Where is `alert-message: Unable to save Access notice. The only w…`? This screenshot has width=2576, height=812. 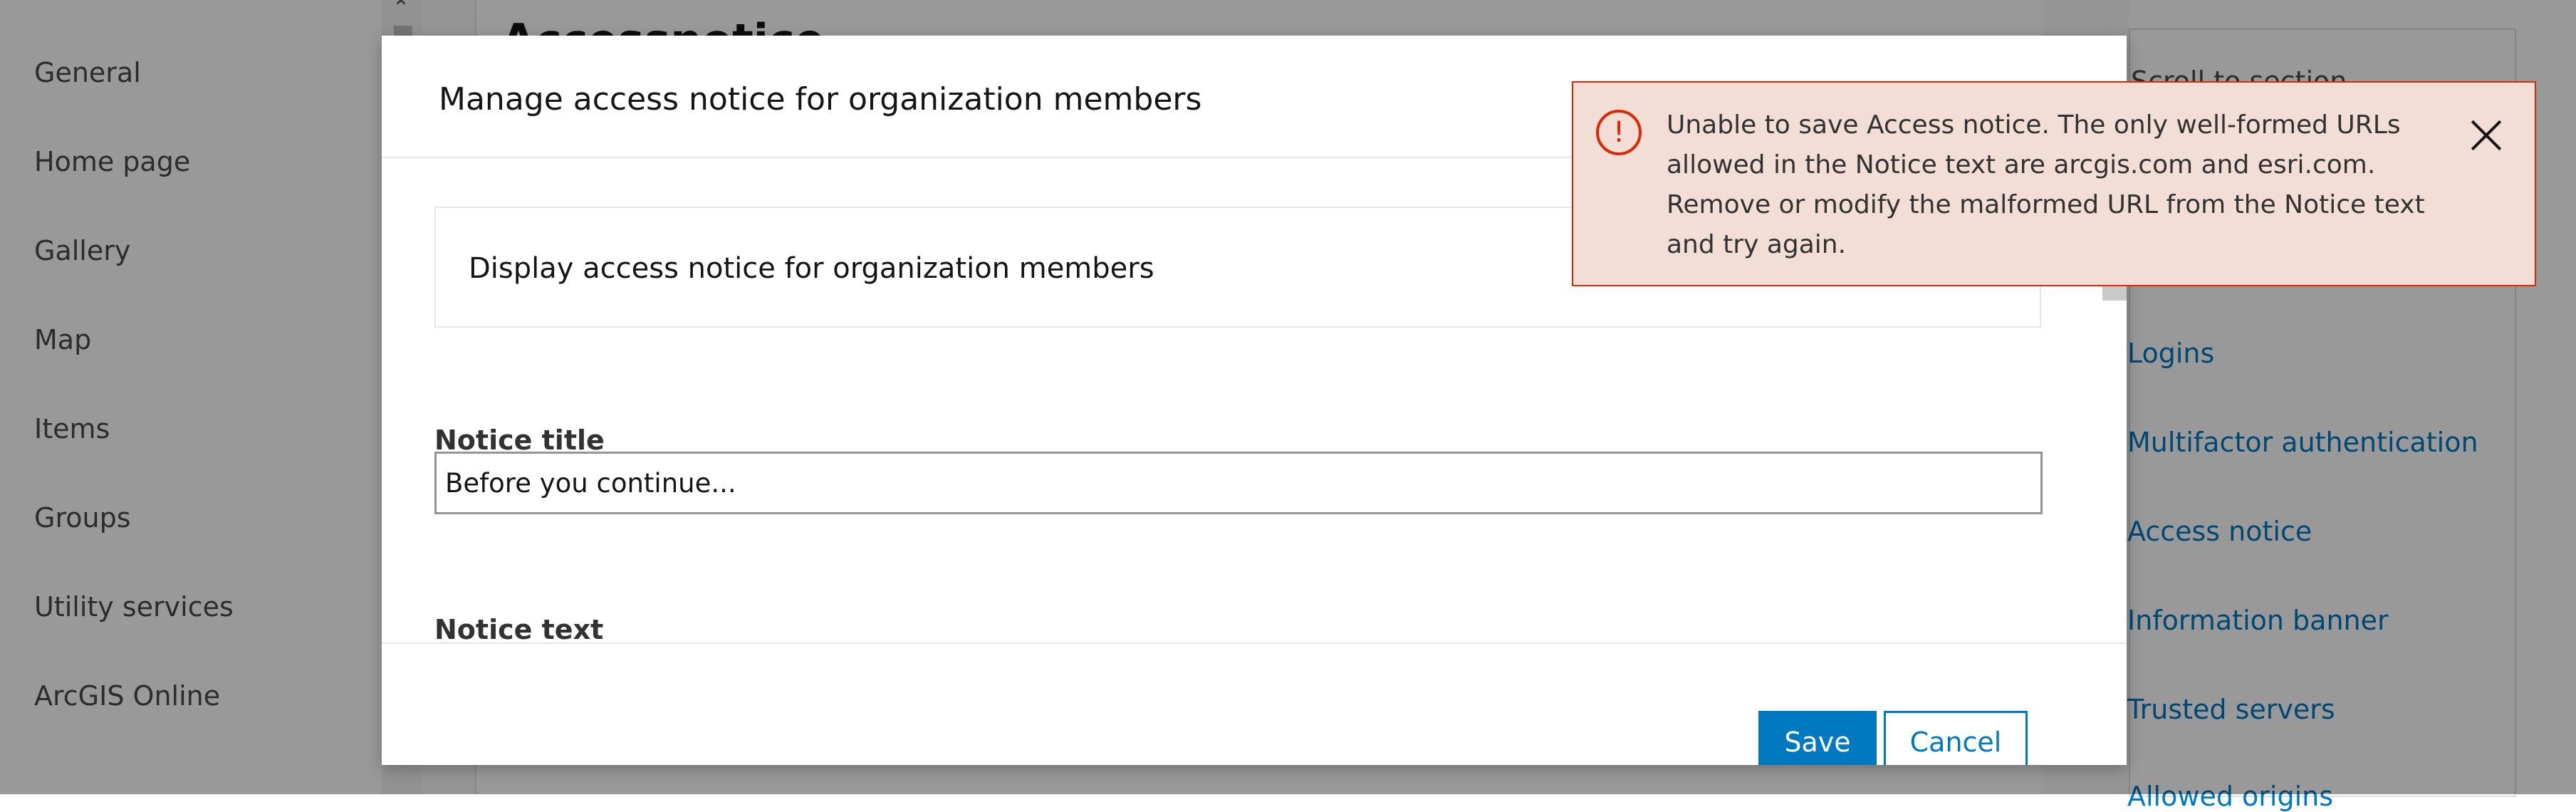 alert-message: Unable to save Access notice. The only w… is located at coordinates (2046, 184).